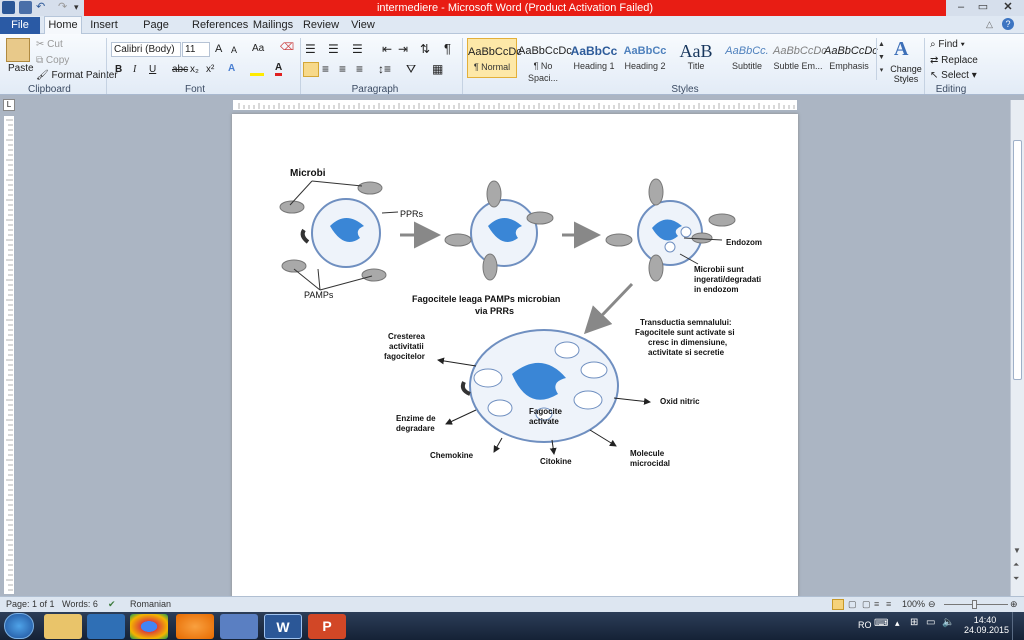  What do you see at coordinates (149, 626) in the screenshot?
I see `chrome-icon` at bounding box center [149, 626].